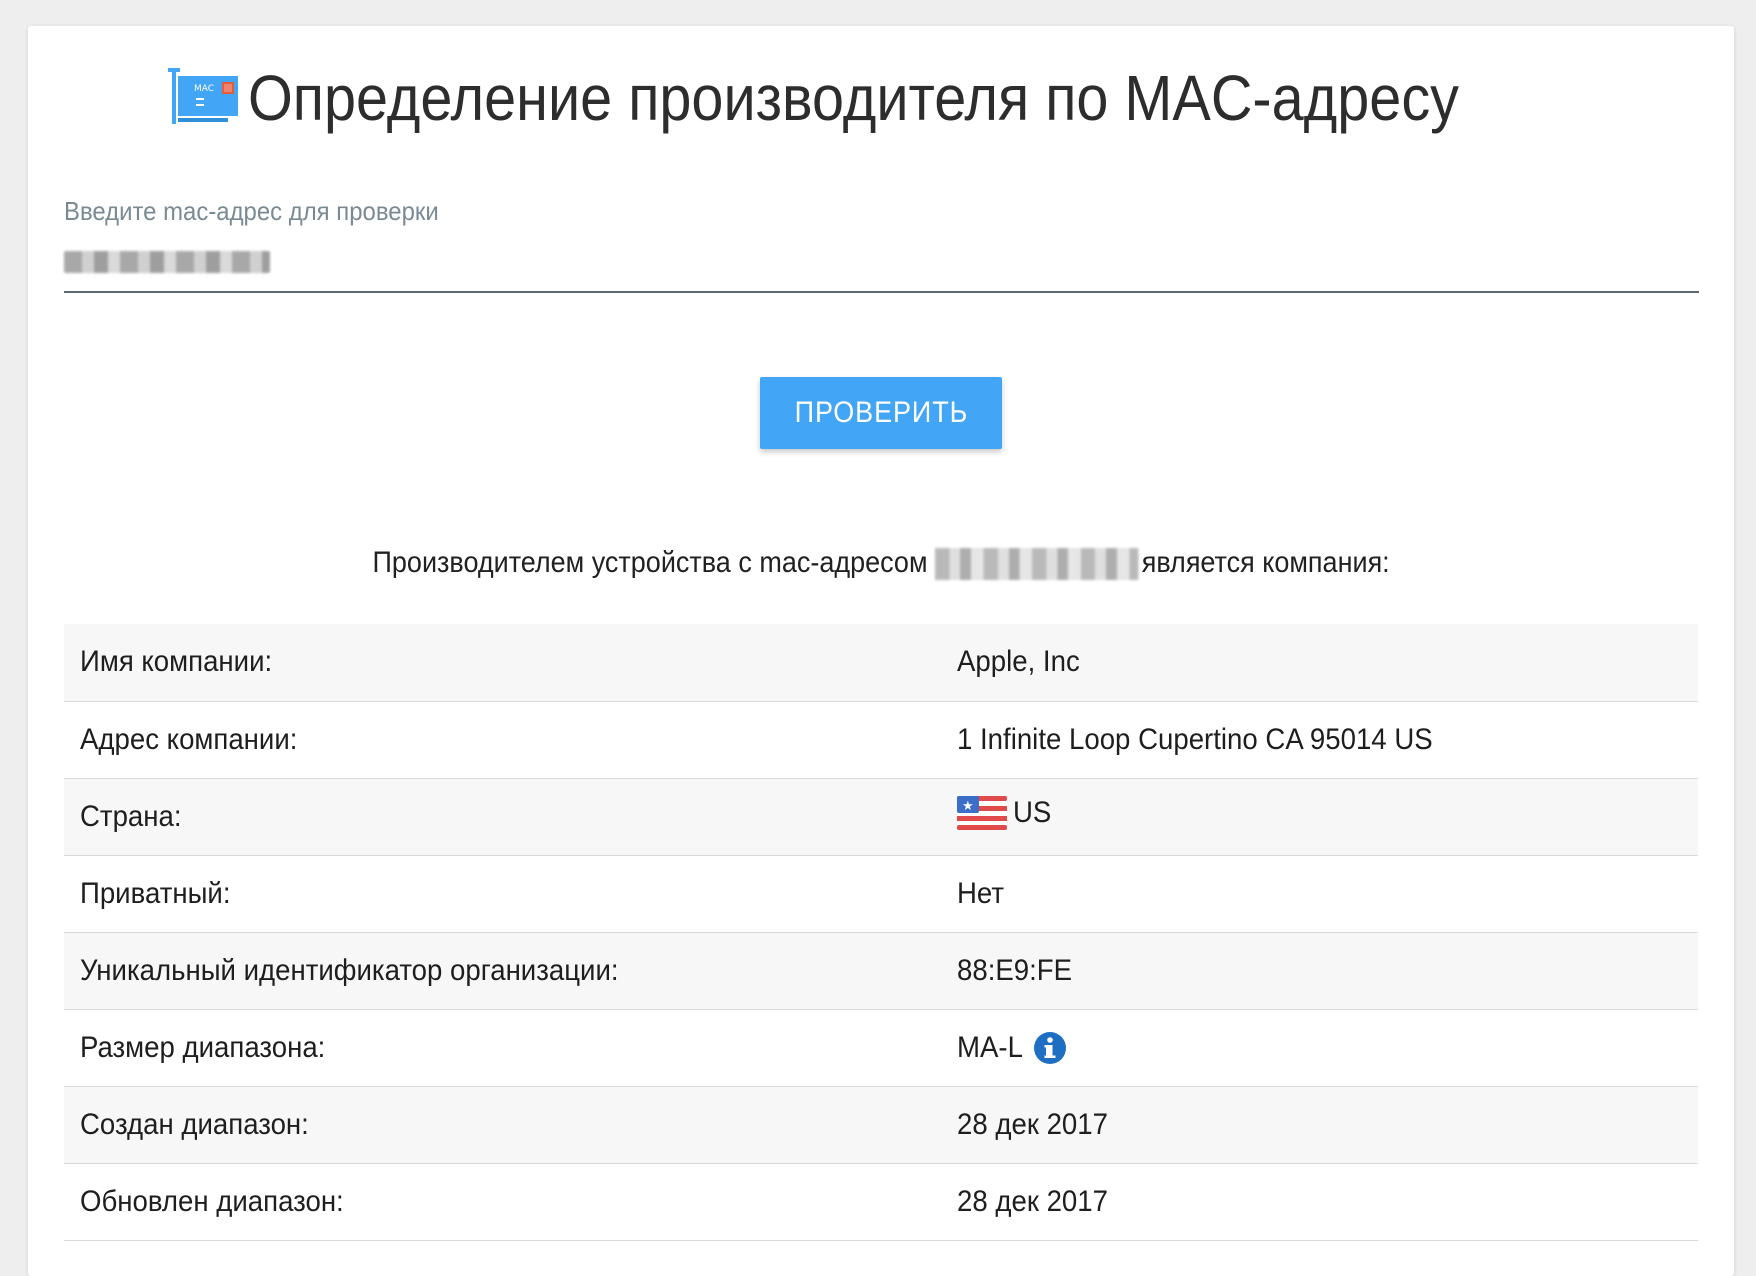 This screenshot has width=1756, height=1276. I want to click on mac-input-field: Введите mac-адрес для проверки, so click(881, 244).